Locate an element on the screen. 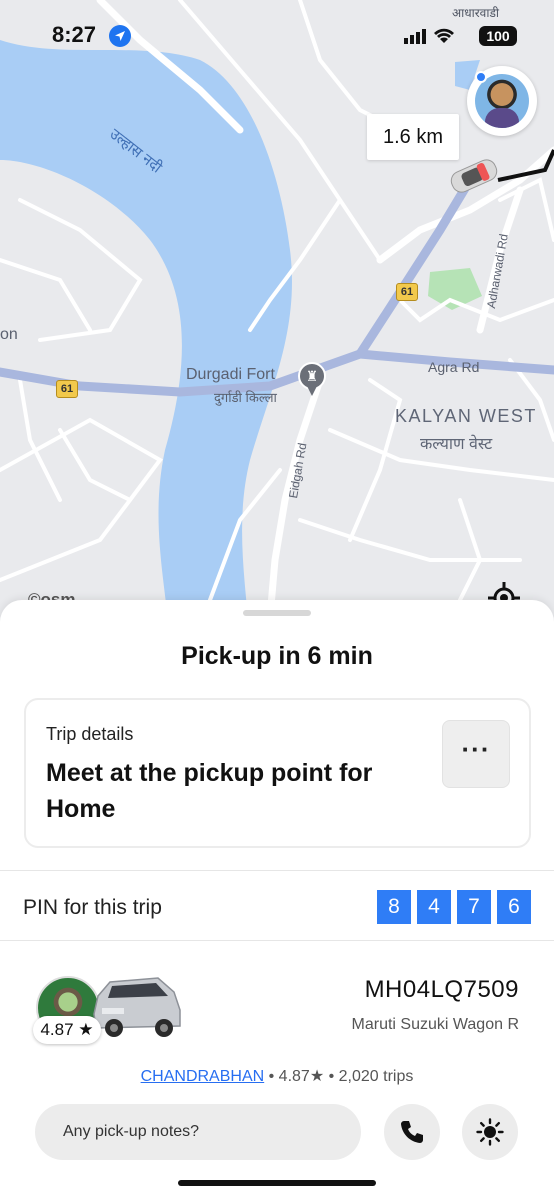 The width and height of the screenshot is (554, 1200). map-label-adharwadi: आधारवाडी is located at coordinates (475, 13).